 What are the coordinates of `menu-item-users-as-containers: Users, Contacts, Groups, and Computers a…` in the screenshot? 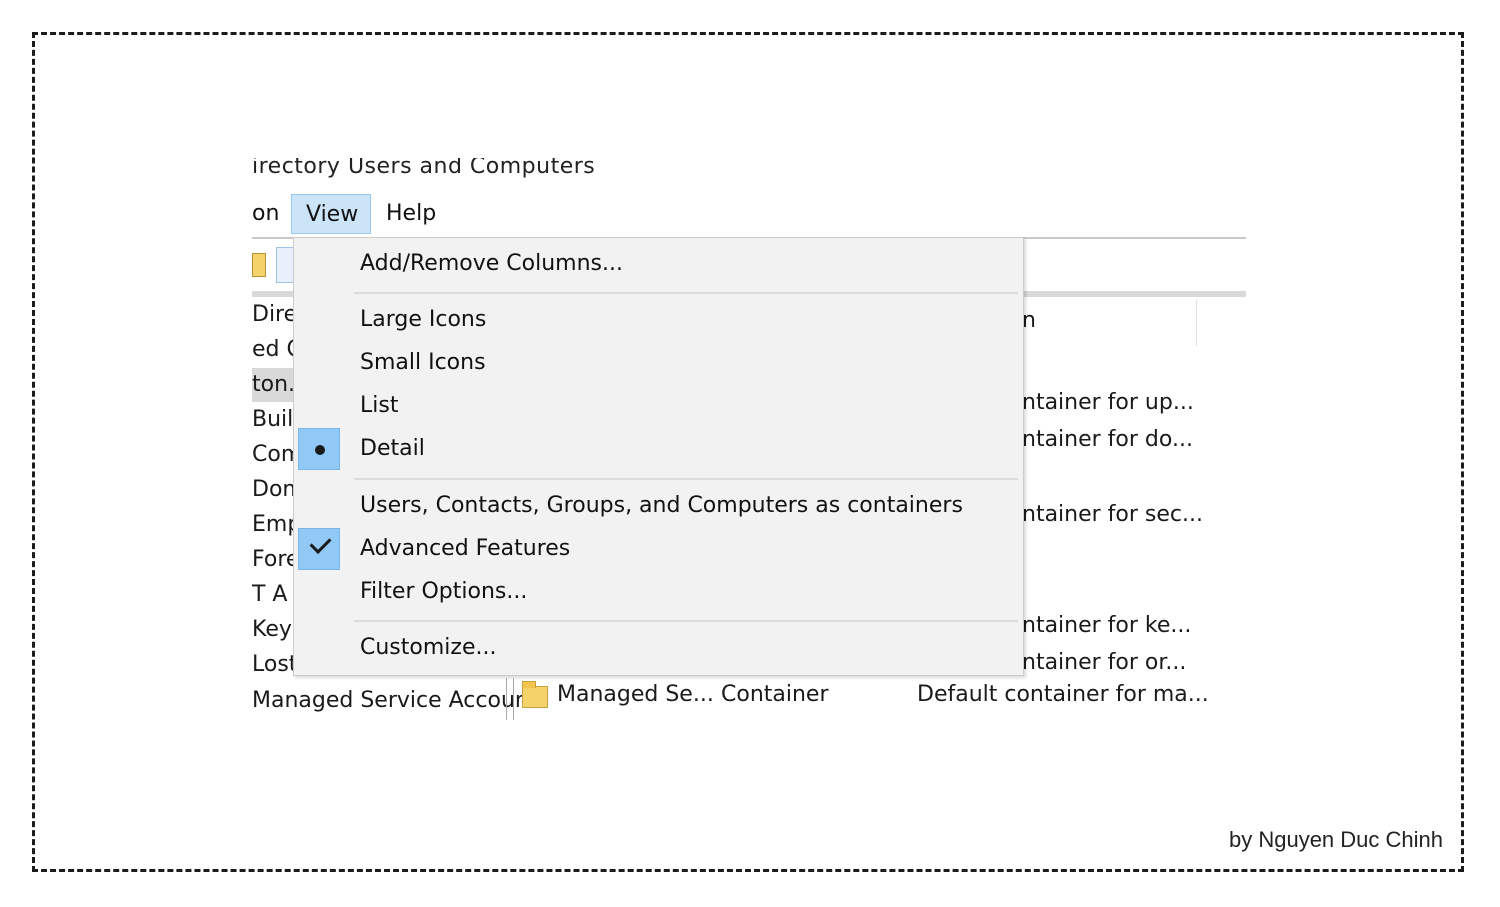 It's located at (658, 506).